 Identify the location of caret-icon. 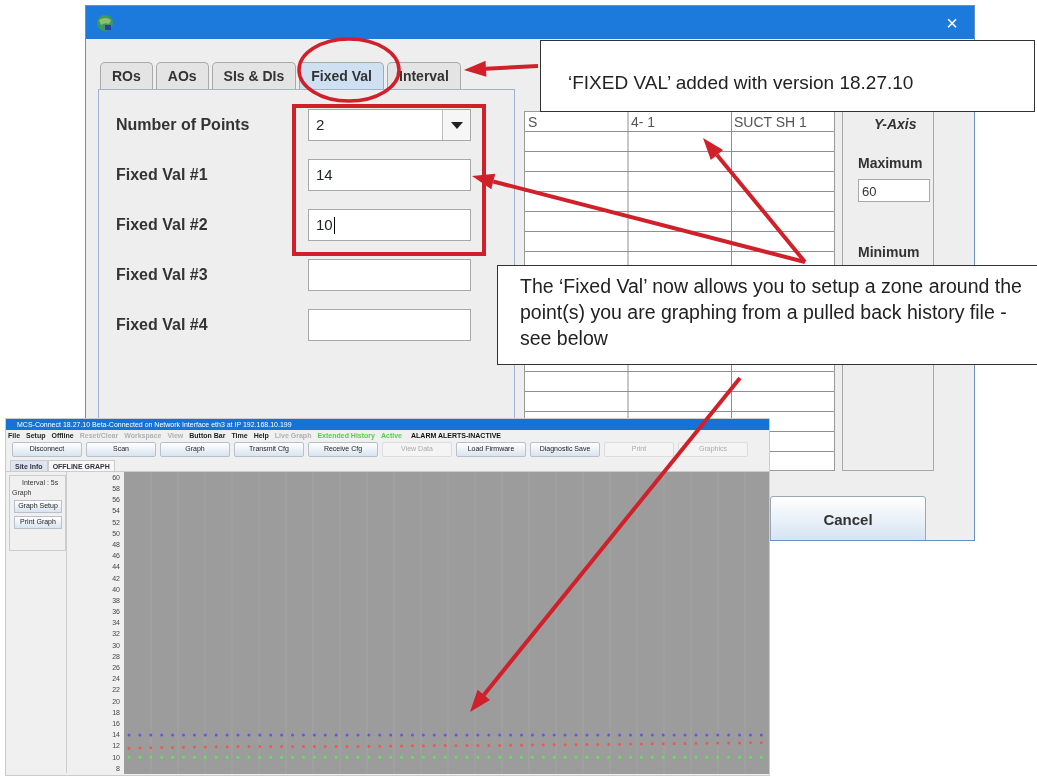
(456, 125).